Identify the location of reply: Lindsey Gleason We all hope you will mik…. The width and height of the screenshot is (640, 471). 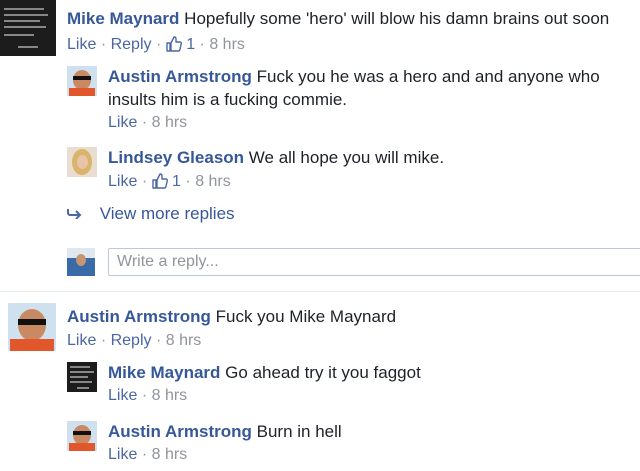
(276, 158).